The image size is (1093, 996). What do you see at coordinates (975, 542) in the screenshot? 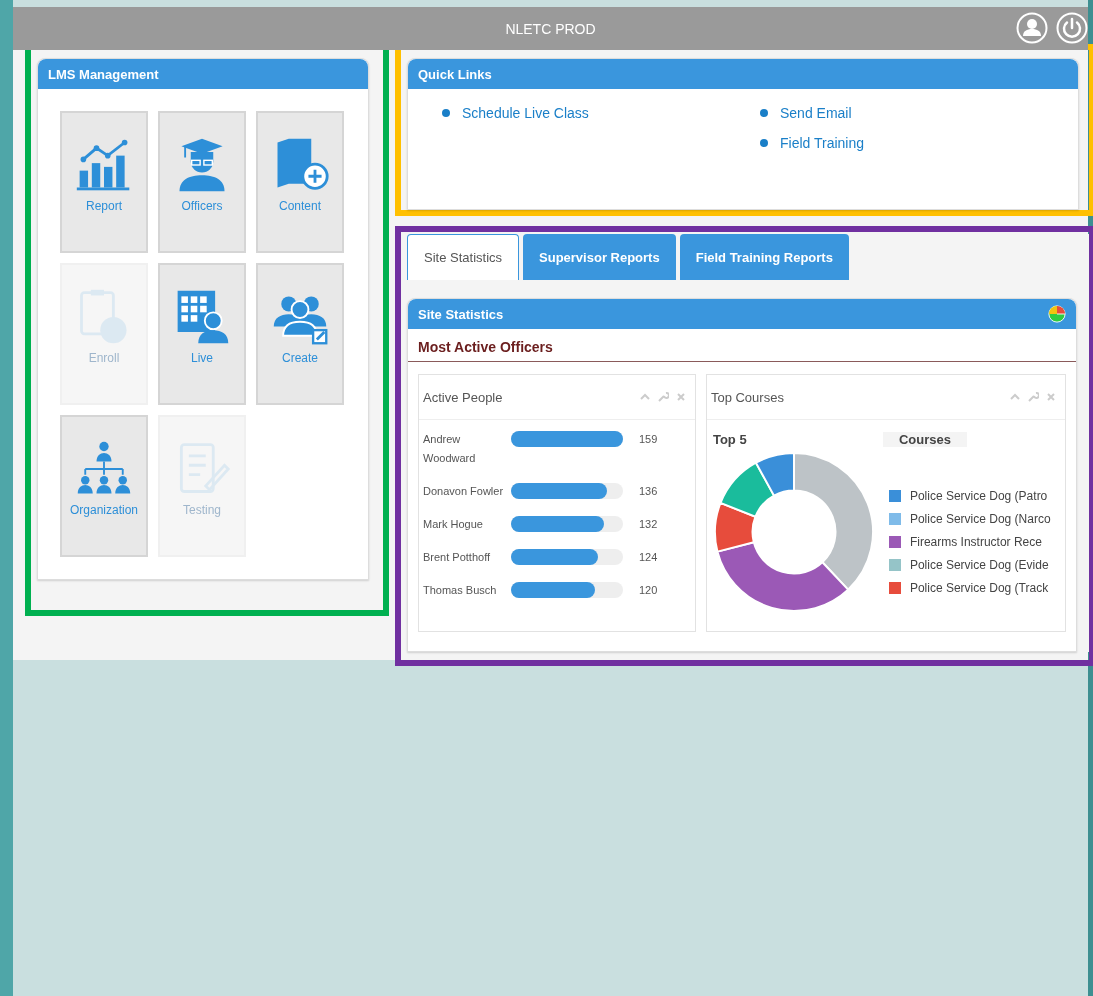
I see `legend-label: Firearms Instructor Rece` at bounding box center [975, 542].